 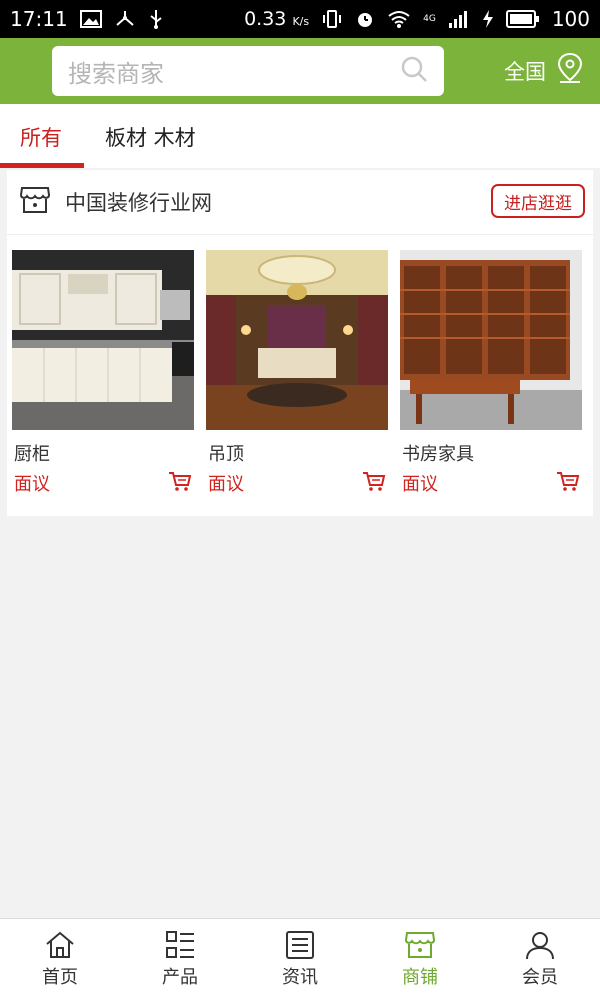 I want to click on nav-label: 产品, so click(x=180, y=976).